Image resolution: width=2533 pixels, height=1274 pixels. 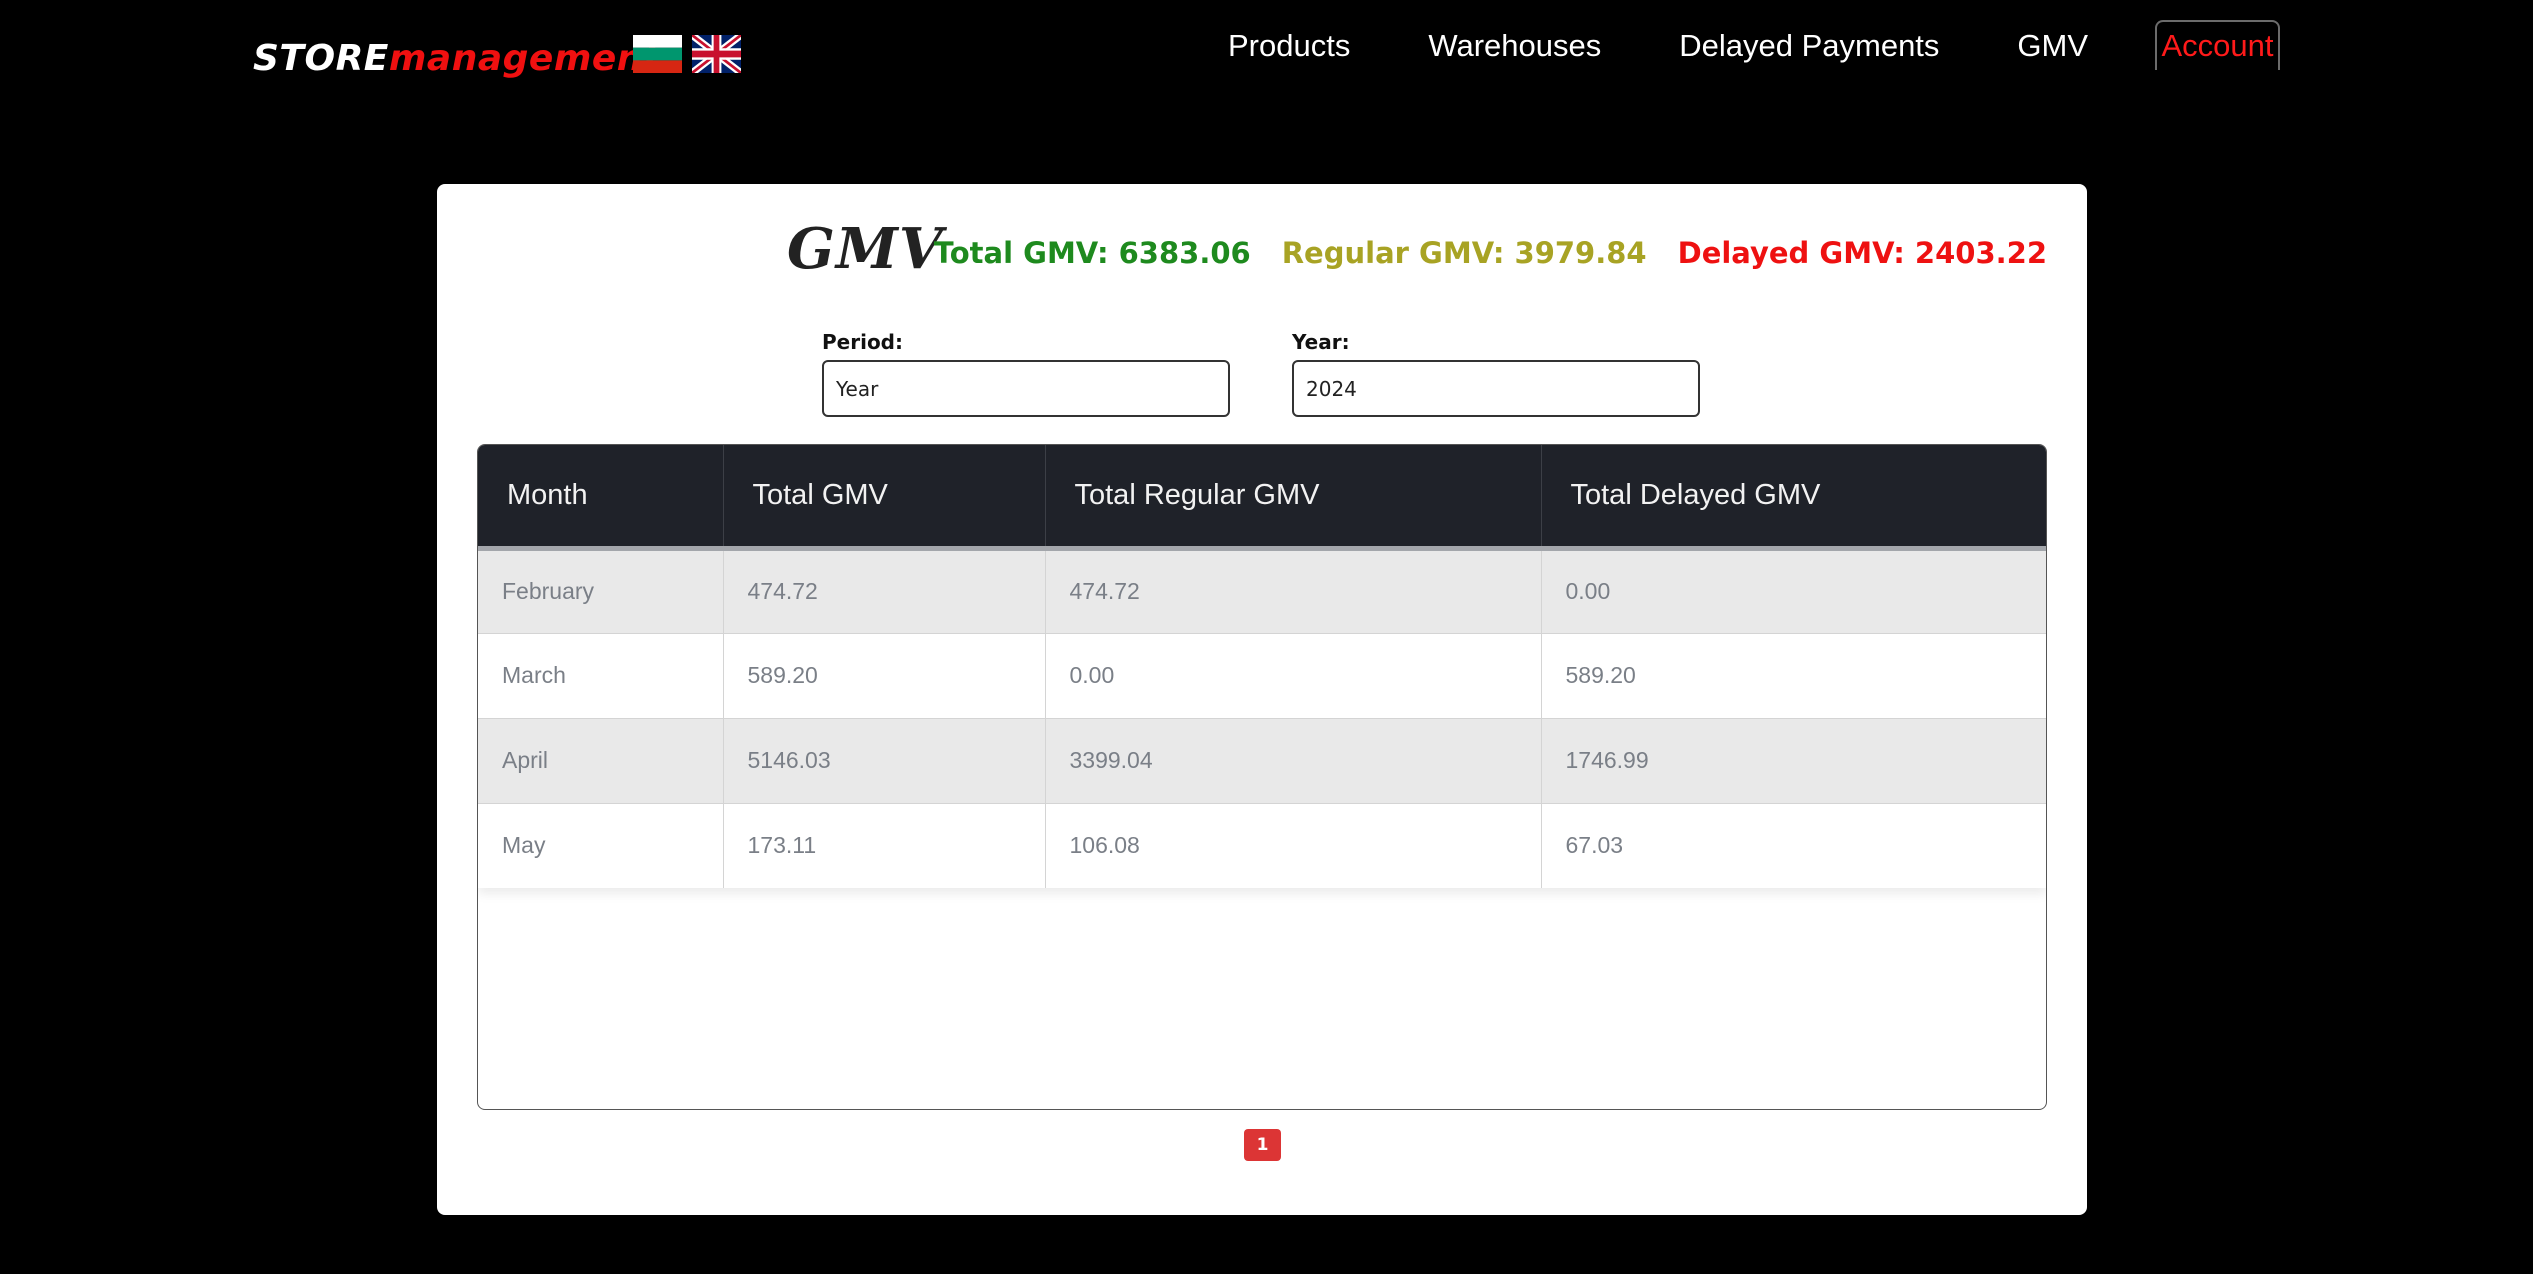 I want to click on cell-month: April, so click(x=601, y=760).